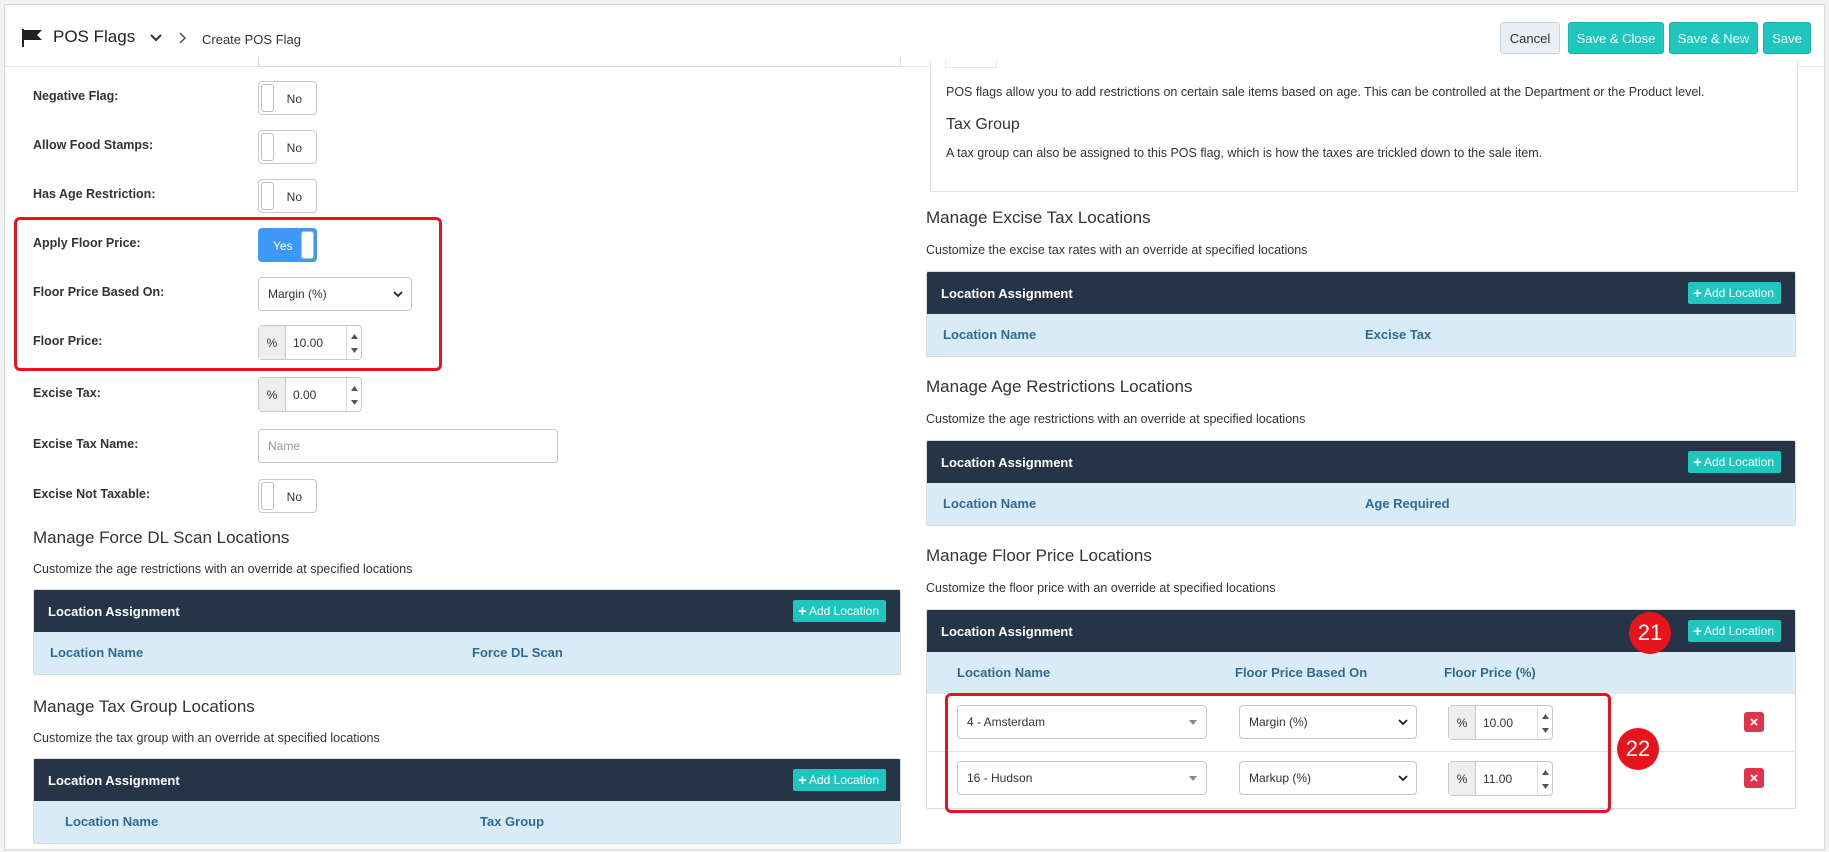  Describe the element at coordinates (183, 38) in the screenshot. I see `chevron-right-icon` at that location.